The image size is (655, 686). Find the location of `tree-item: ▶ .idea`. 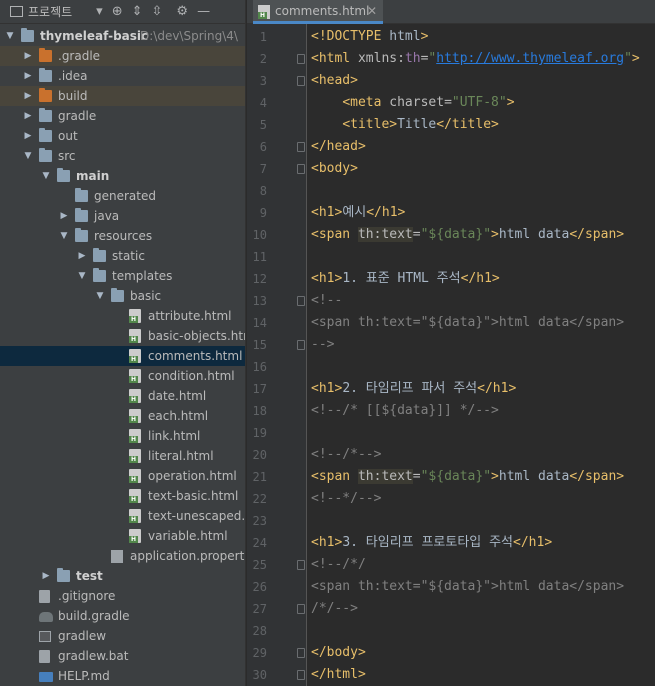

tree-item: ▶ .idea is located at coordinates (122, 76).